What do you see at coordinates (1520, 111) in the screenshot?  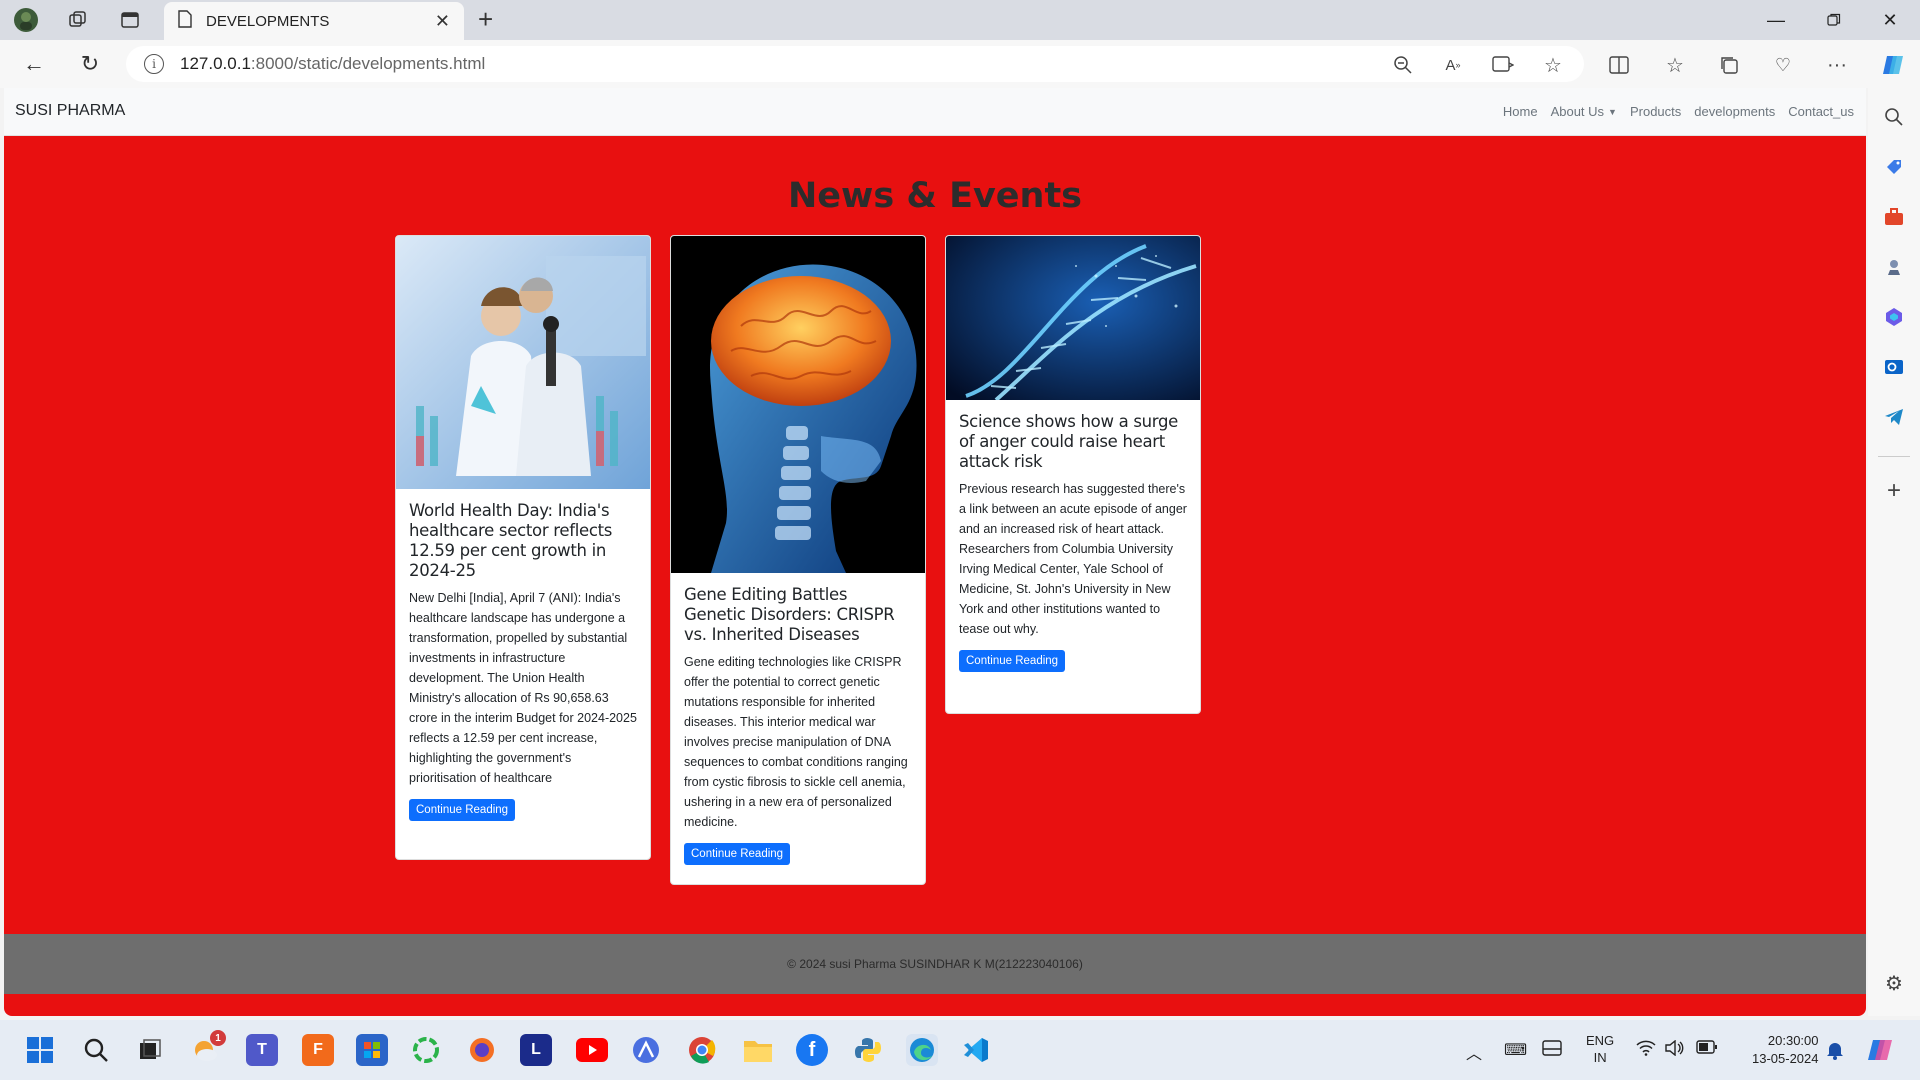 I see `nav-home: Home` at bounding box center [1520, 111].